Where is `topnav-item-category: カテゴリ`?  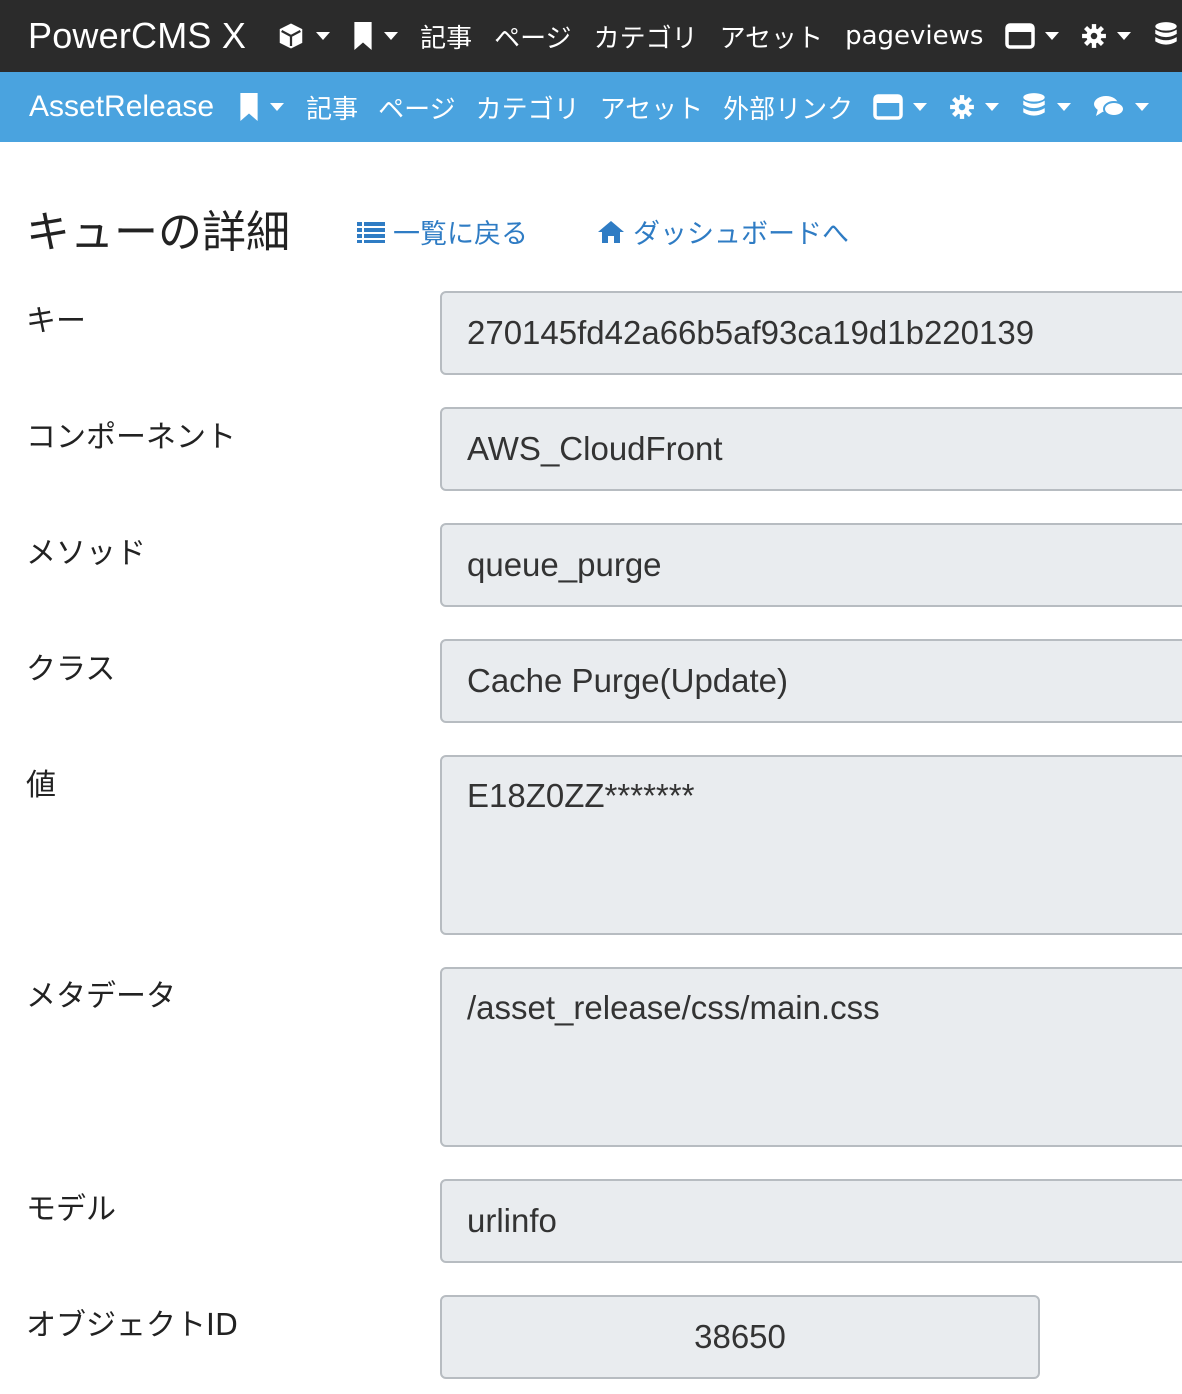
topnav-item-category: カテゴリ is located at coordinates (646, 36).